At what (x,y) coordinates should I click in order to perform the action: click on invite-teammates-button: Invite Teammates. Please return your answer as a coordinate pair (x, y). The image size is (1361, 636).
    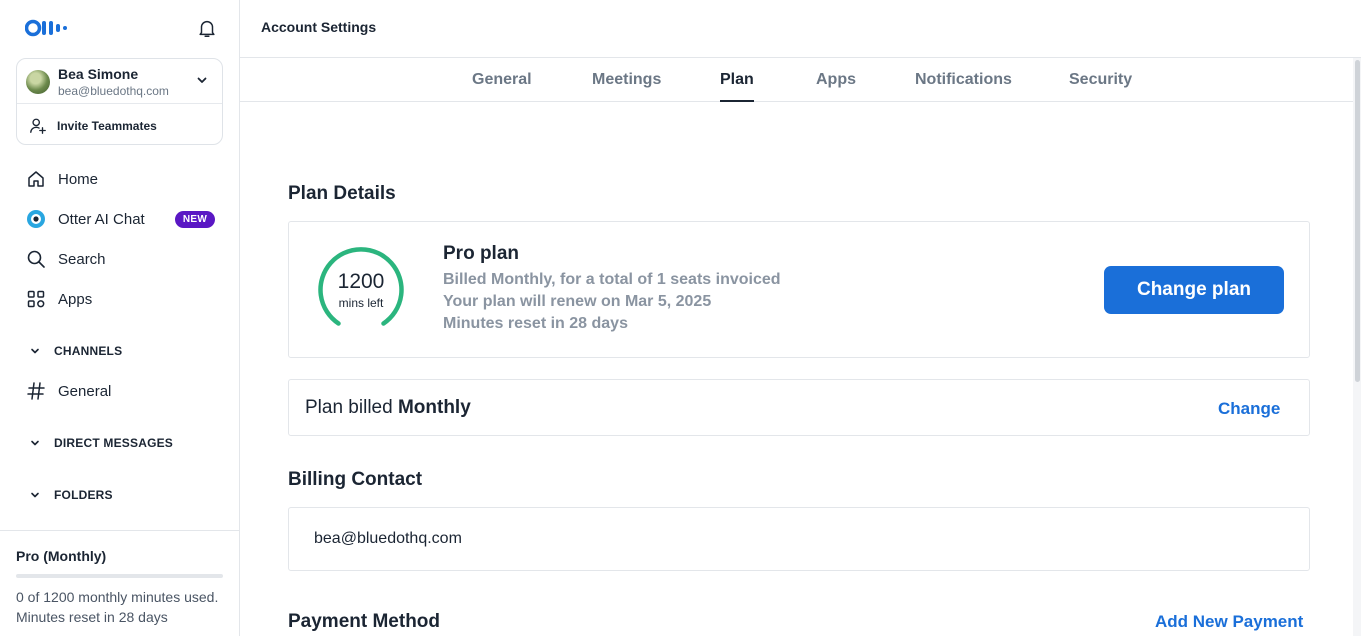
    Looking at the image, I should click on (93, 126).